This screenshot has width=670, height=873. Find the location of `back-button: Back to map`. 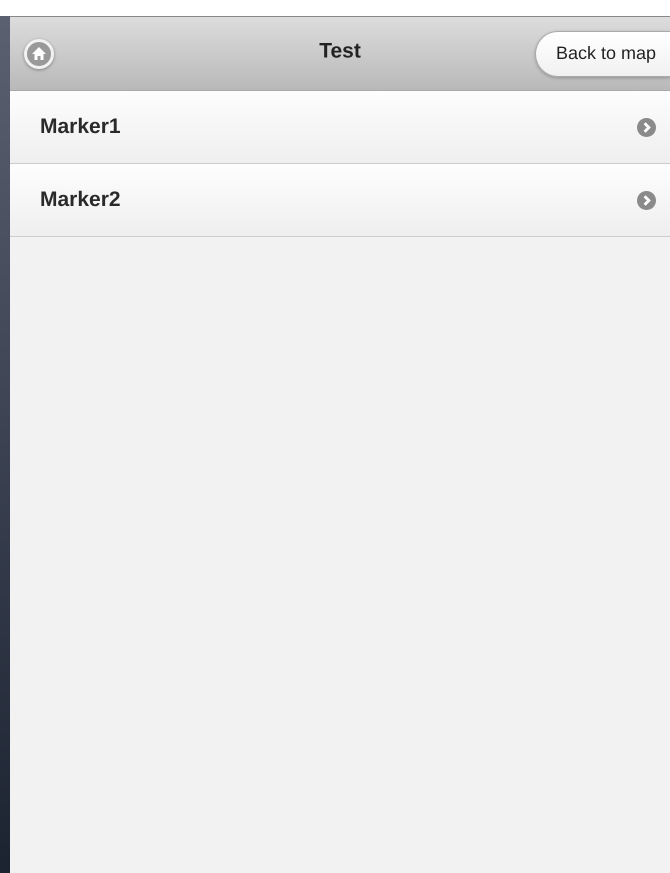

back-button: Back to map is located at coordinates (602, 53).